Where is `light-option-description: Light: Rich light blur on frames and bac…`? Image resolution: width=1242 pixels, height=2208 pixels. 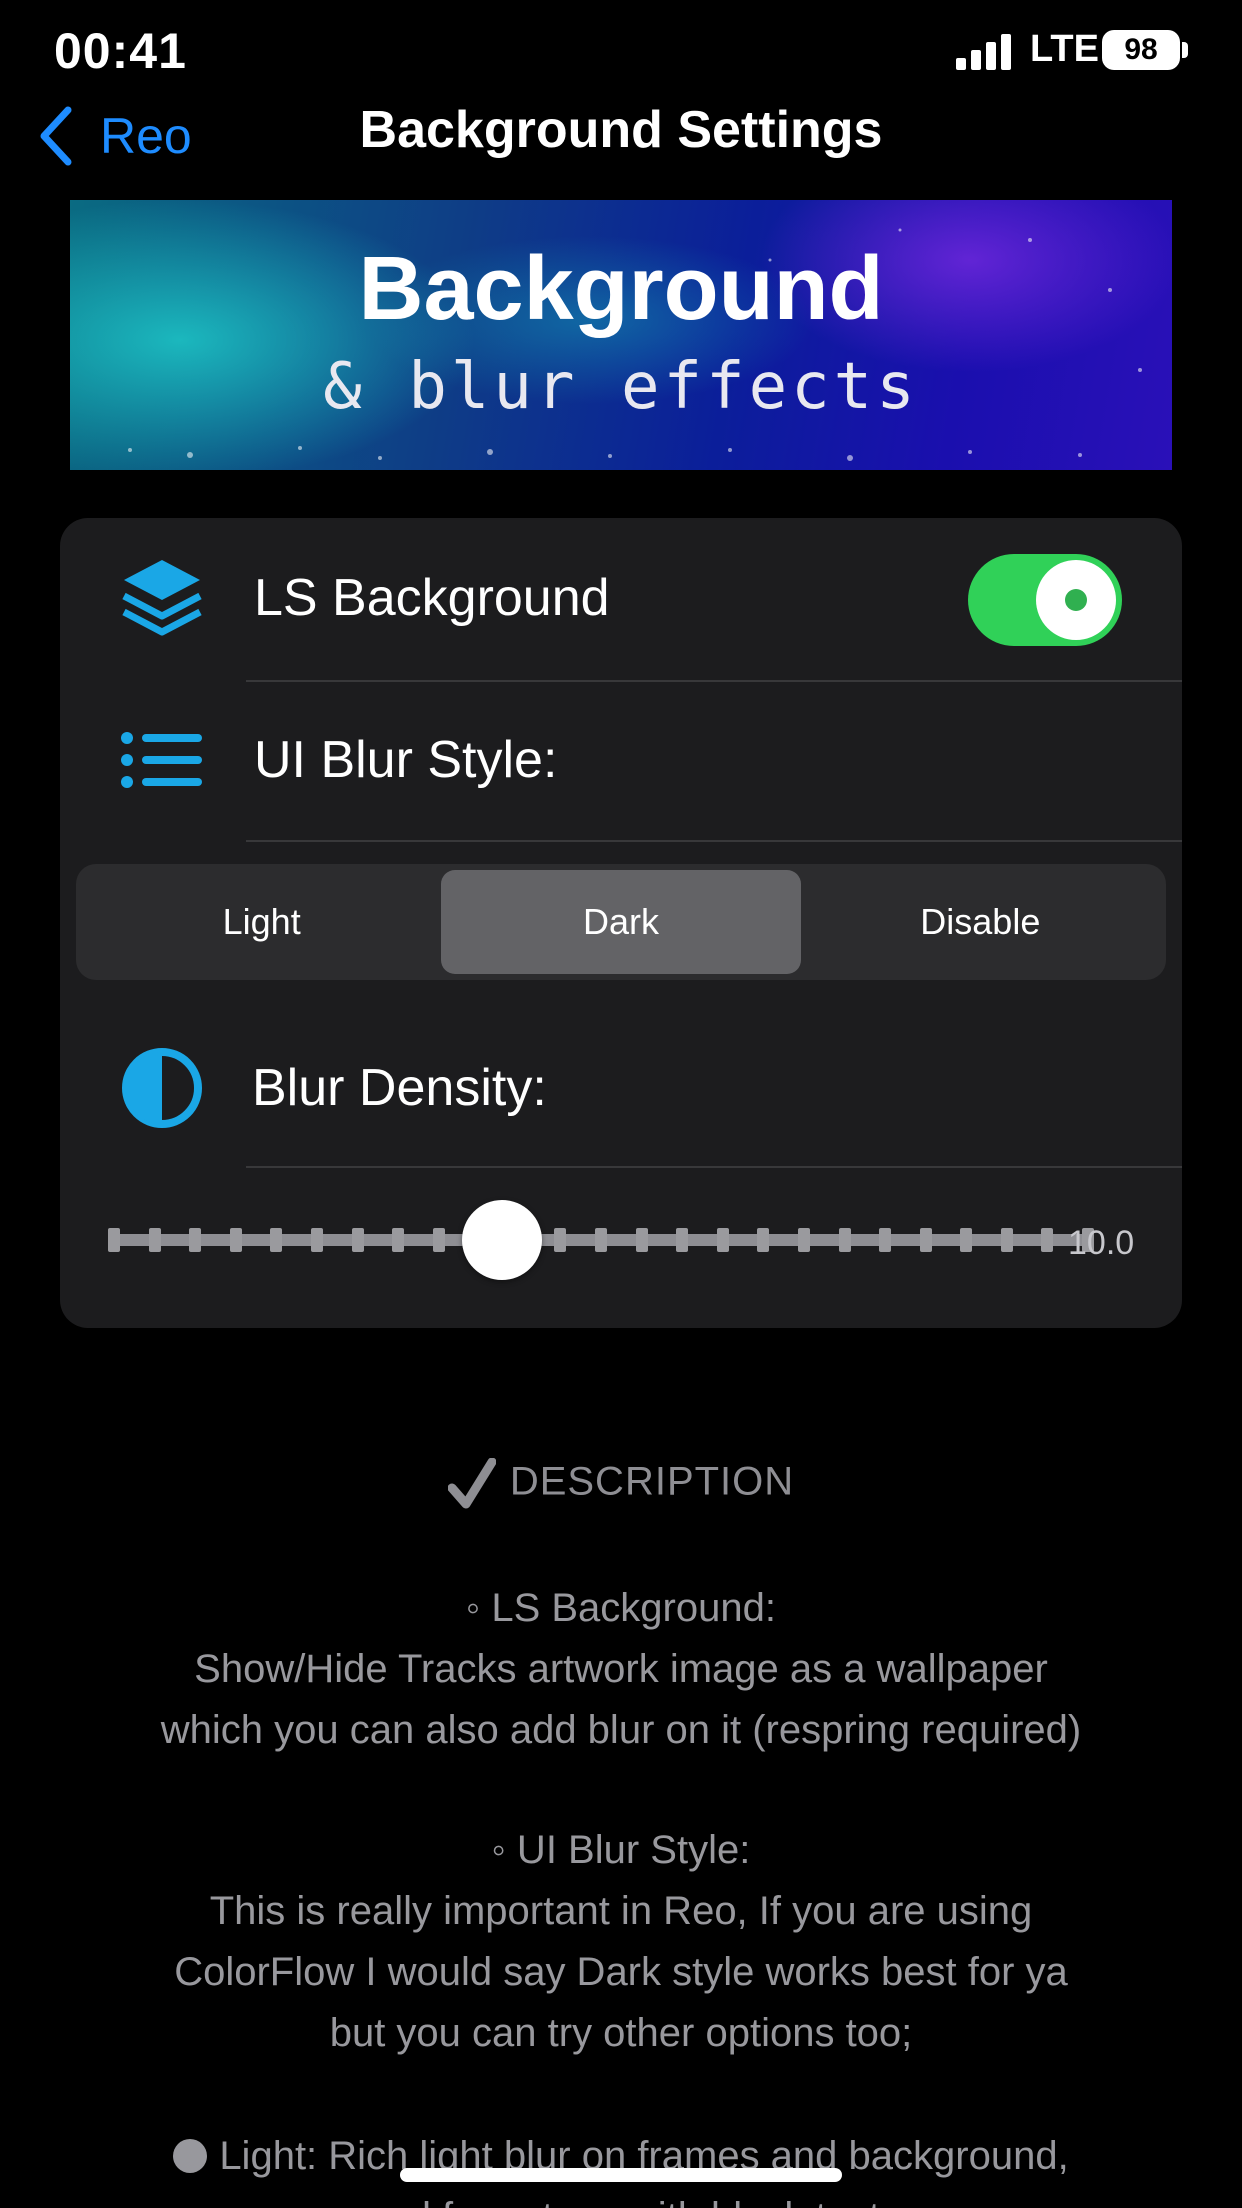
light-option-description: Light: Rich light blur on frames and bac… is located at coordinates (621, 2167).